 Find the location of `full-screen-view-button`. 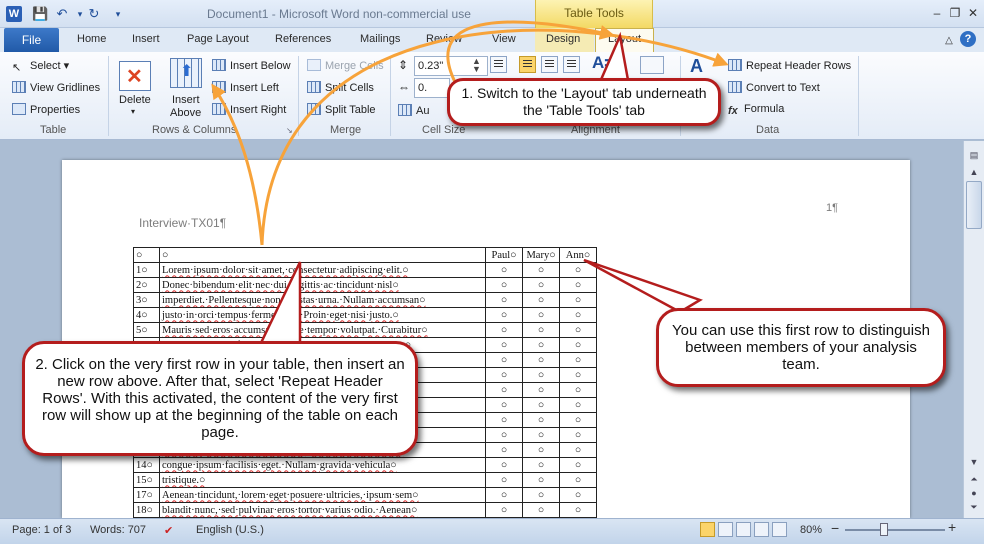

full-screen-view-button is located at coordinates (725, 529).